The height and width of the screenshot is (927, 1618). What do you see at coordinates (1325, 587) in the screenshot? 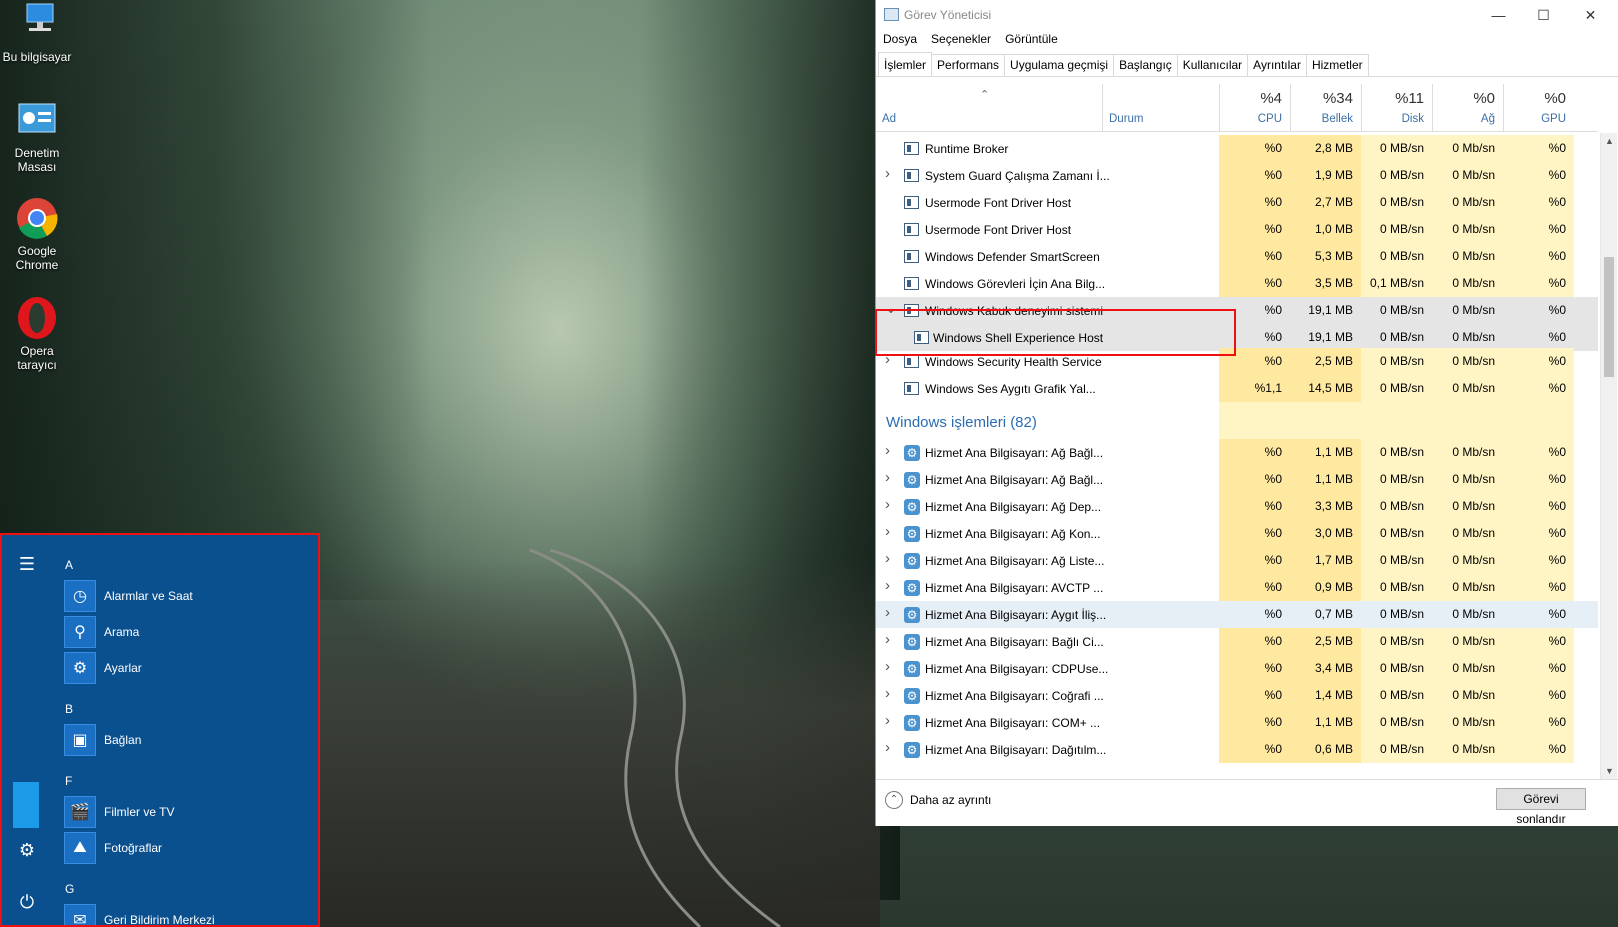
I see `cell-mem: 0,9 MB` at bounding box center [1325, 587].